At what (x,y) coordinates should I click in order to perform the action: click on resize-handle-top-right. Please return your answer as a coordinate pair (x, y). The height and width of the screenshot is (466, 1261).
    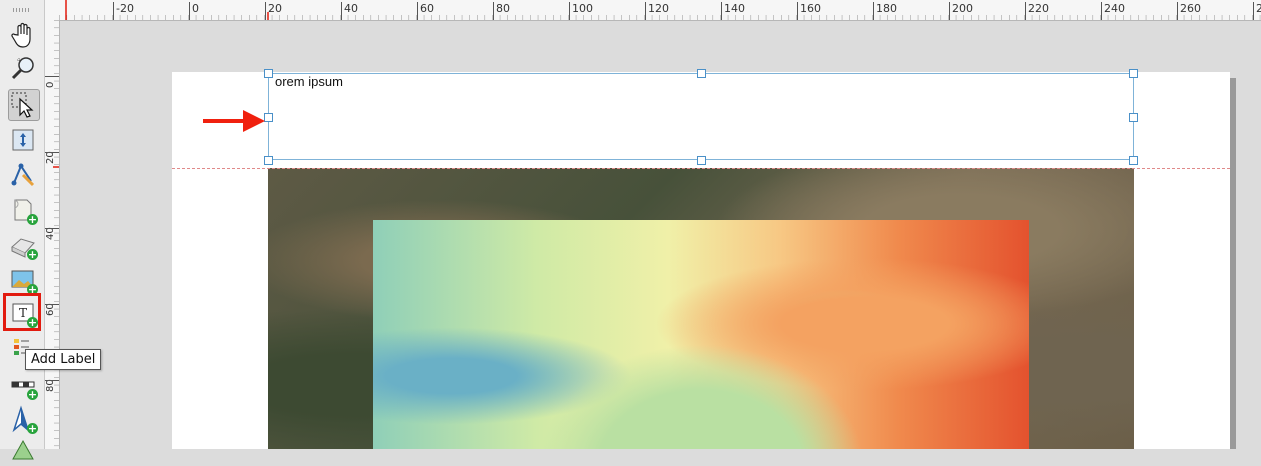
    Looking at the image, I should click on (1133, 73).